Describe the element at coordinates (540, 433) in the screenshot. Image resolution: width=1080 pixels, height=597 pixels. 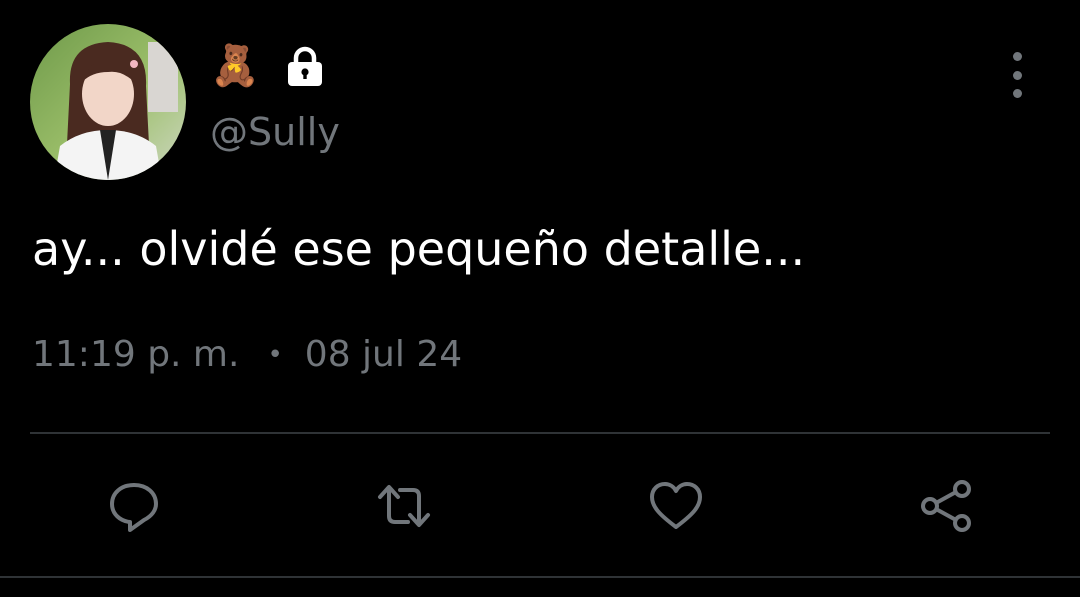
I see `divider` at that location.